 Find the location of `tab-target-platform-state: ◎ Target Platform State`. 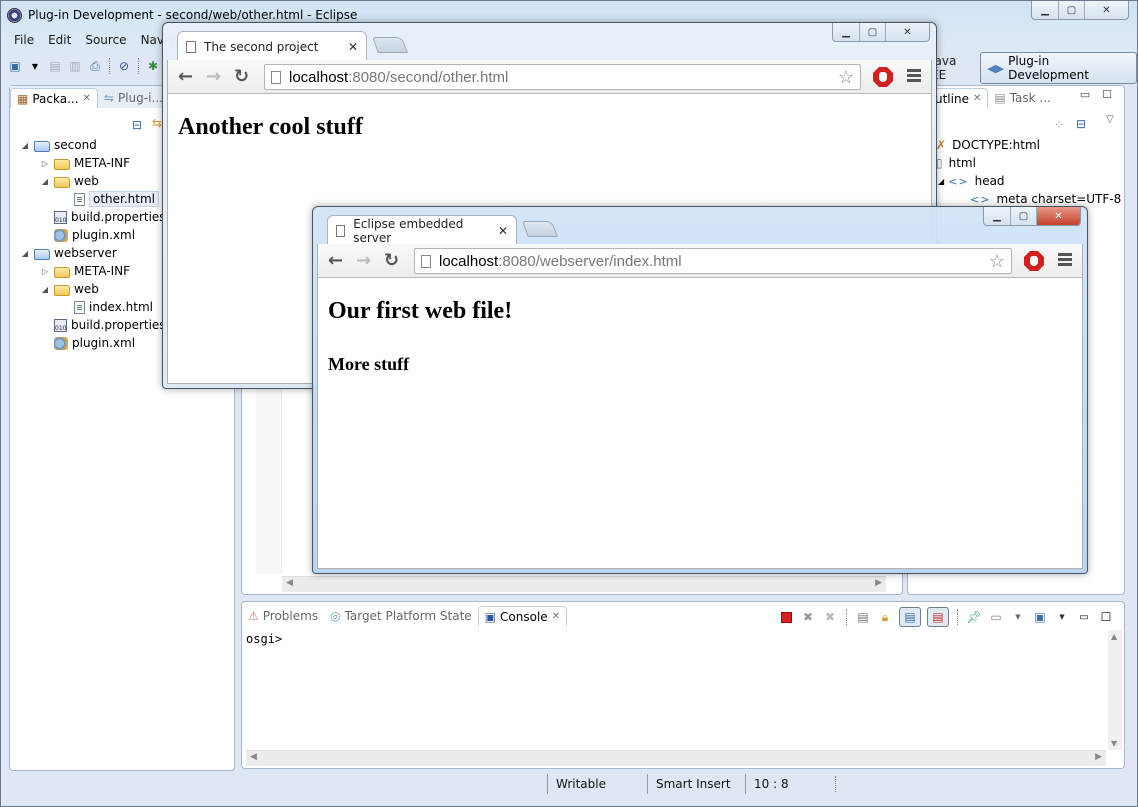

tab-target-platform-state: ◎ Target Platform State is located at coordinates (401, 616).